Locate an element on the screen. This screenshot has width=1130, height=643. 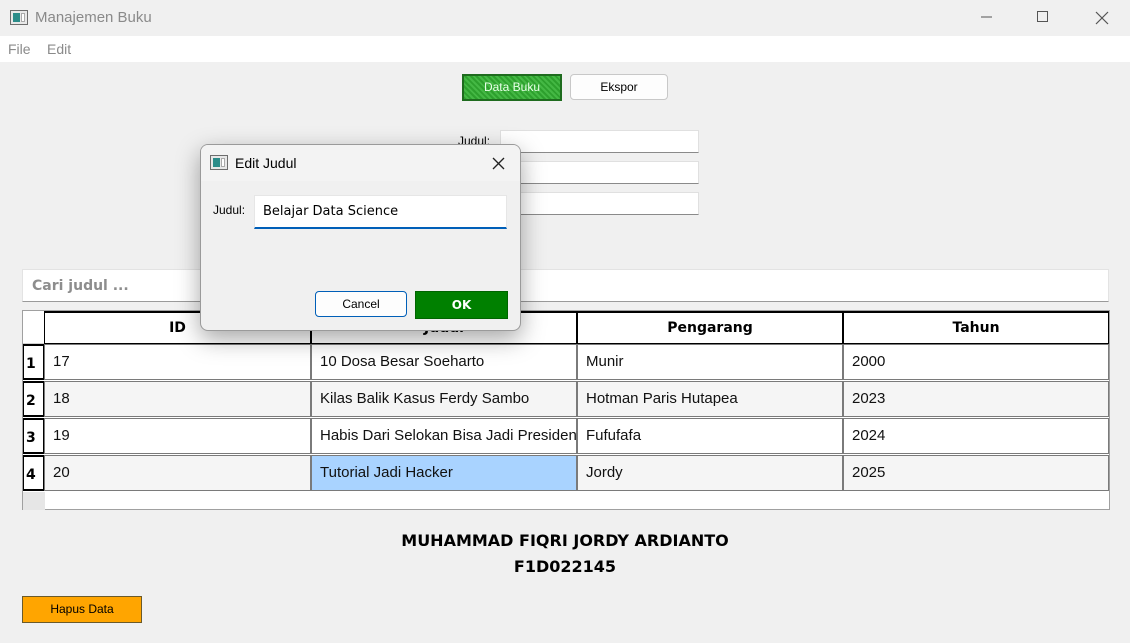
table-cell-judul: Habis Dari Selokan Bisa Jadi Presiden is located at coordinates (444, 436).